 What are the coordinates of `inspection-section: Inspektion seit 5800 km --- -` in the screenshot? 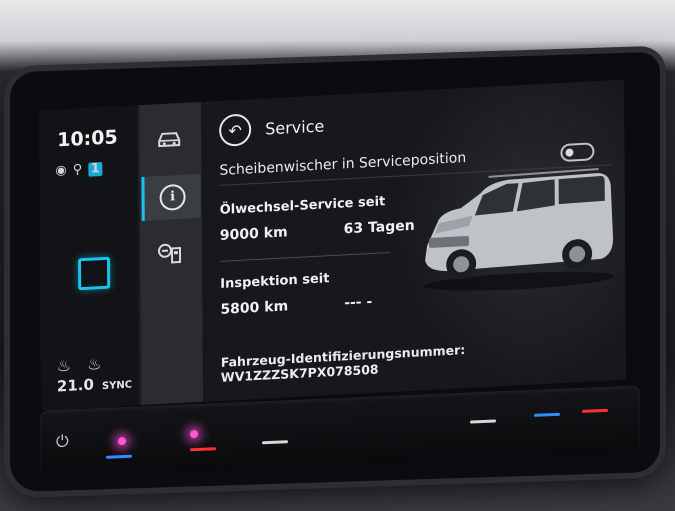 It's located at (296, 293).